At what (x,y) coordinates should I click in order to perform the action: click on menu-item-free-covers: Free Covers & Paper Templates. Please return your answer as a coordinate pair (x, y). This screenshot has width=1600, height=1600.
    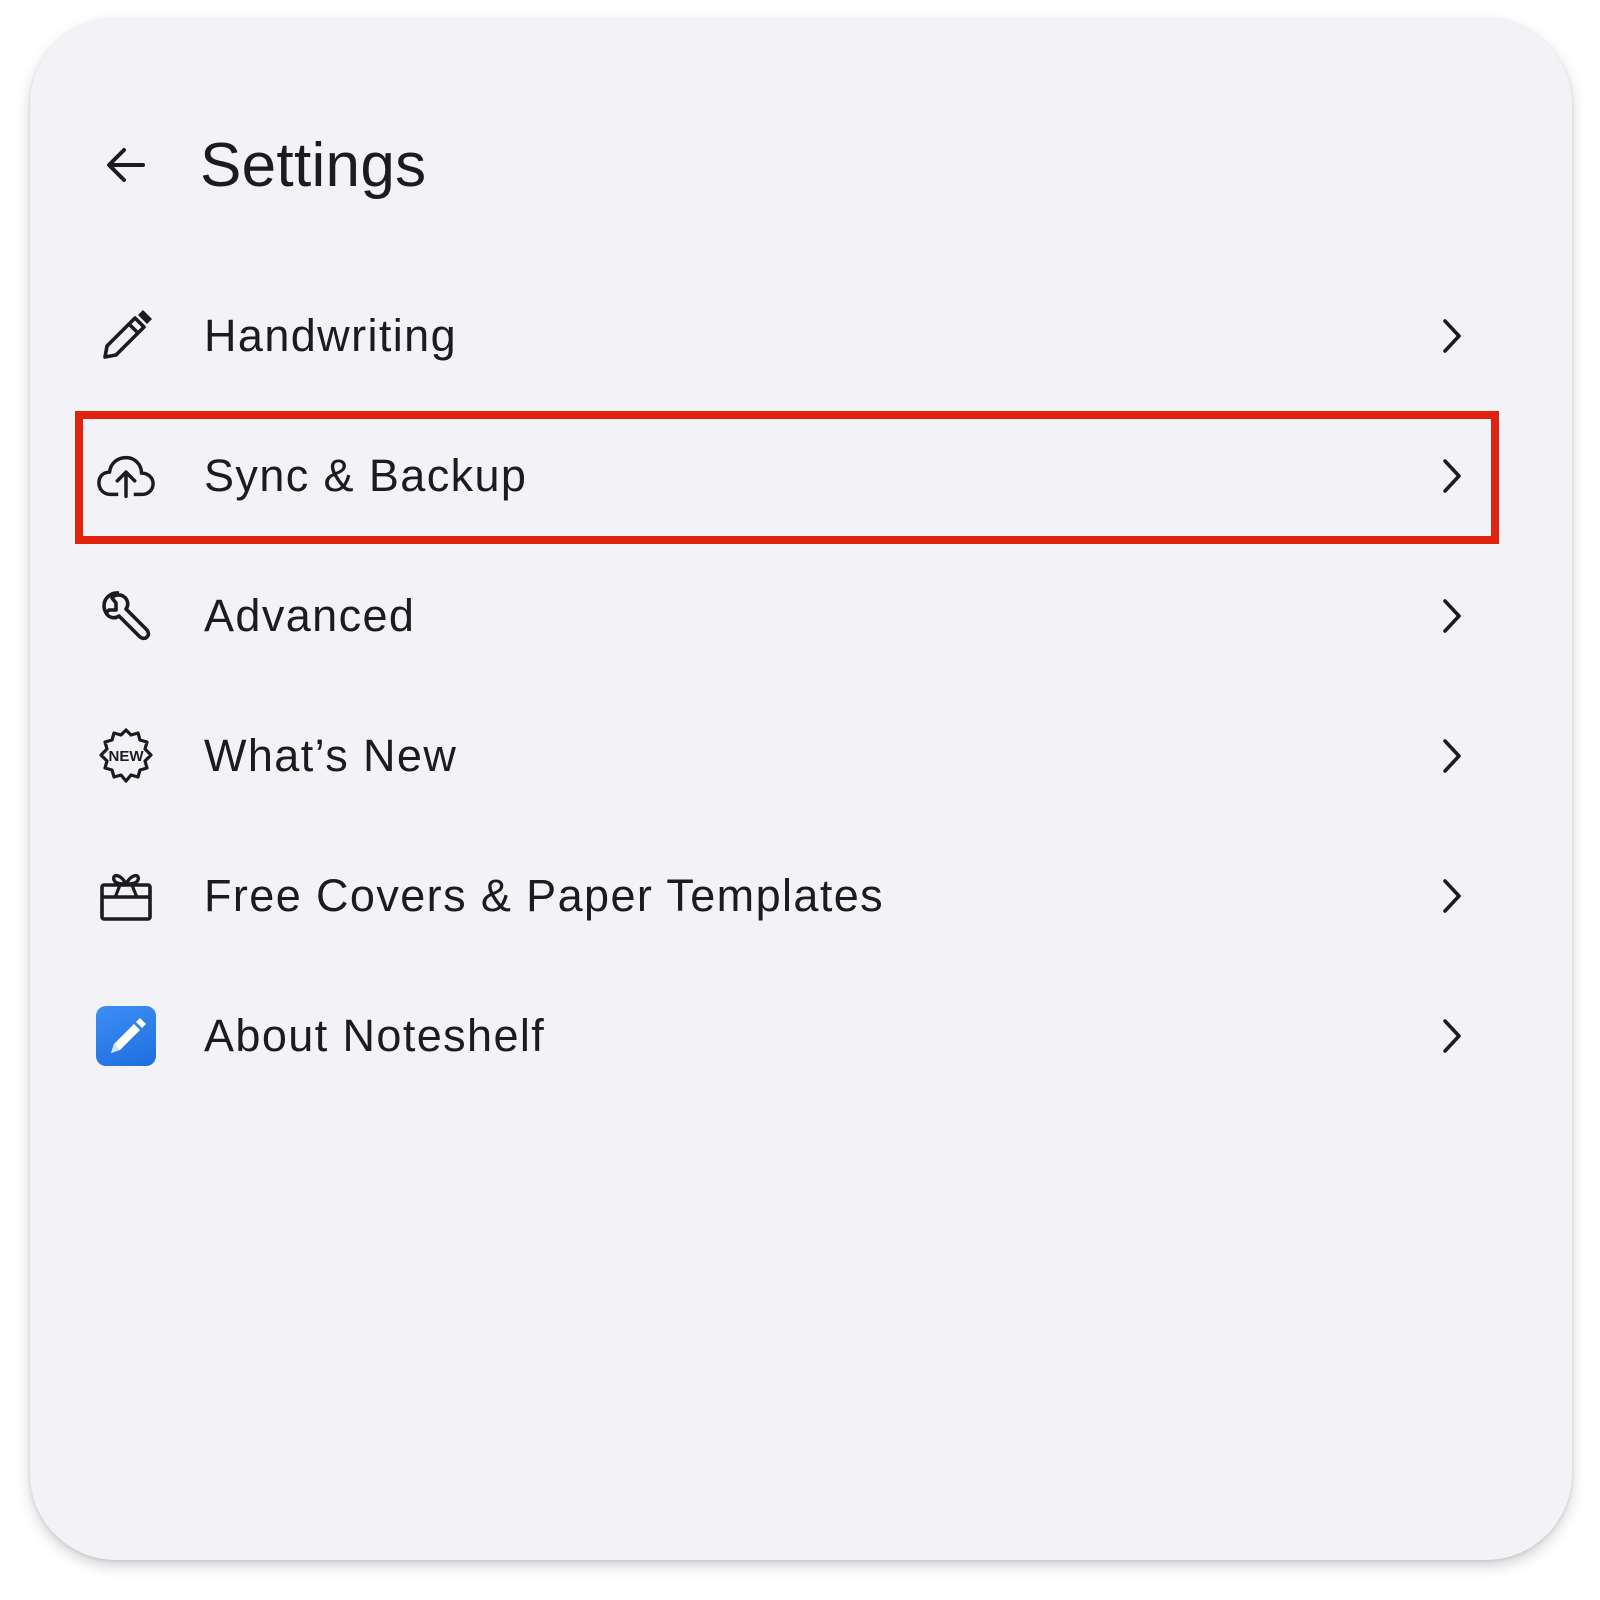
    Looking at the image, I should click on (791, 896).